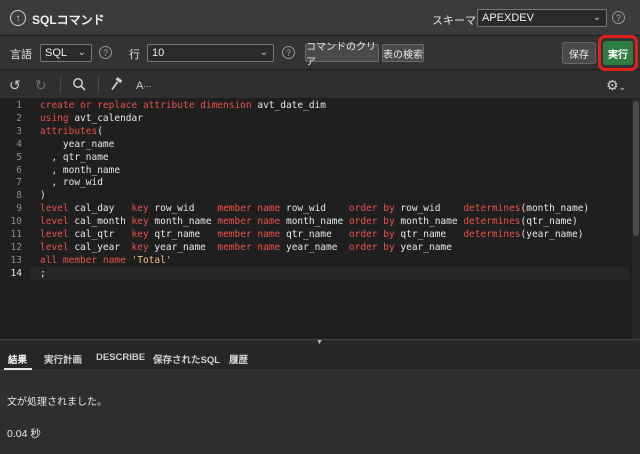 The image size is (640, 454). Describe the element at coordinates (186, 359) in the screenshot. I see `tab-saved-sql: 保存されたSQL` at that location.